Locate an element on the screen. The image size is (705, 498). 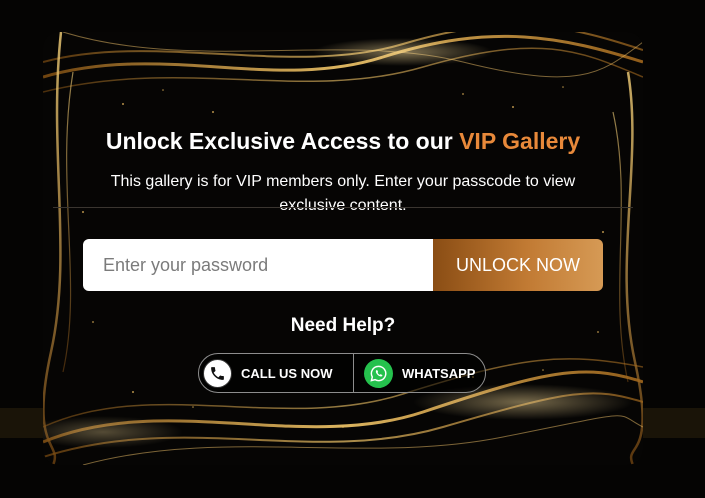
need-help-heading: Need Help? is located at coordinates (343, 325).